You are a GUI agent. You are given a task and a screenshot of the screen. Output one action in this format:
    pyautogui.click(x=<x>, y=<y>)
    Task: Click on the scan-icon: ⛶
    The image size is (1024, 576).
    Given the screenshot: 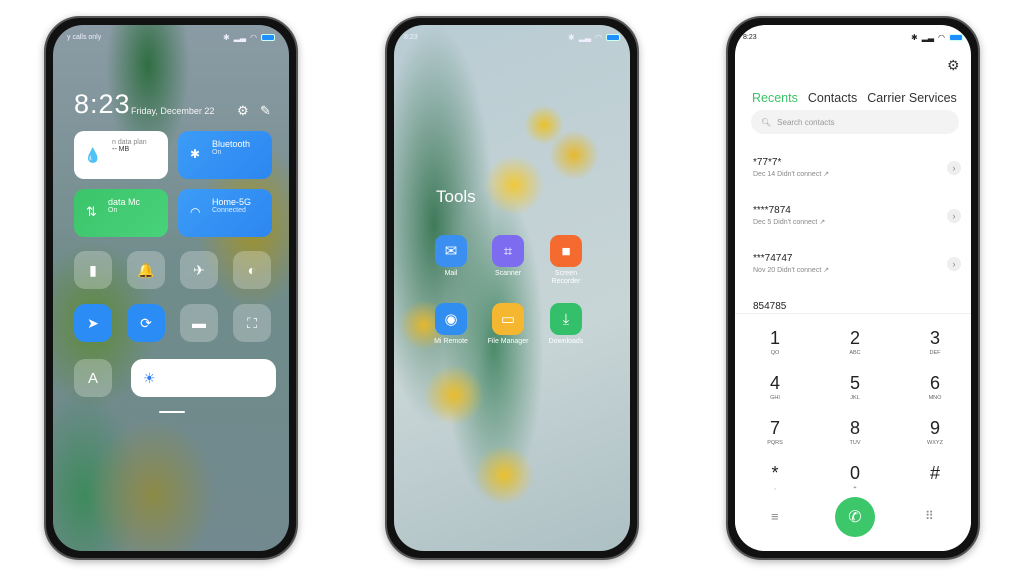 What is the action you would take?
    pyautogui.click(x=252, y=322)
    